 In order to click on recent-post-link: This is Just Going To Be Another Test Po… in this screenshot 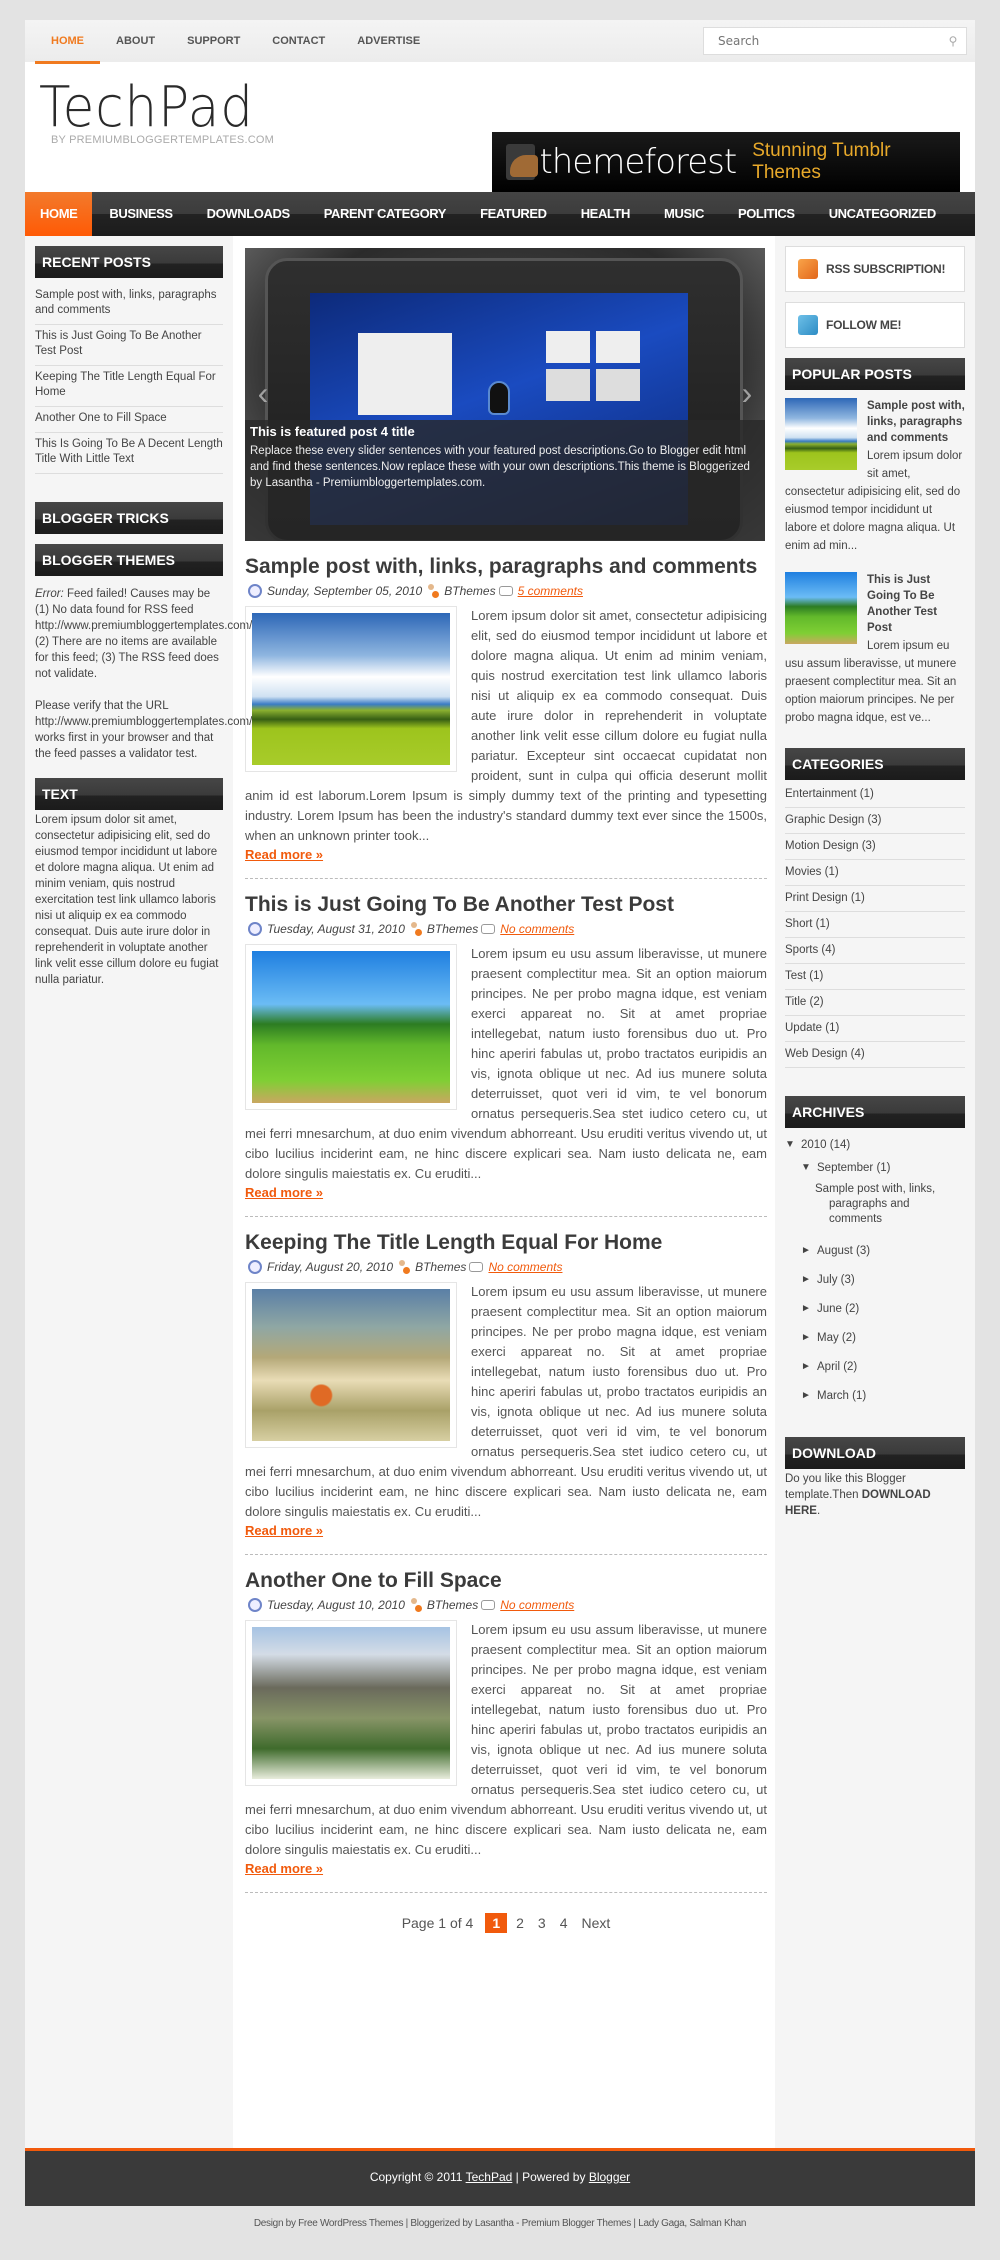, I will do `click(129, 345)`.